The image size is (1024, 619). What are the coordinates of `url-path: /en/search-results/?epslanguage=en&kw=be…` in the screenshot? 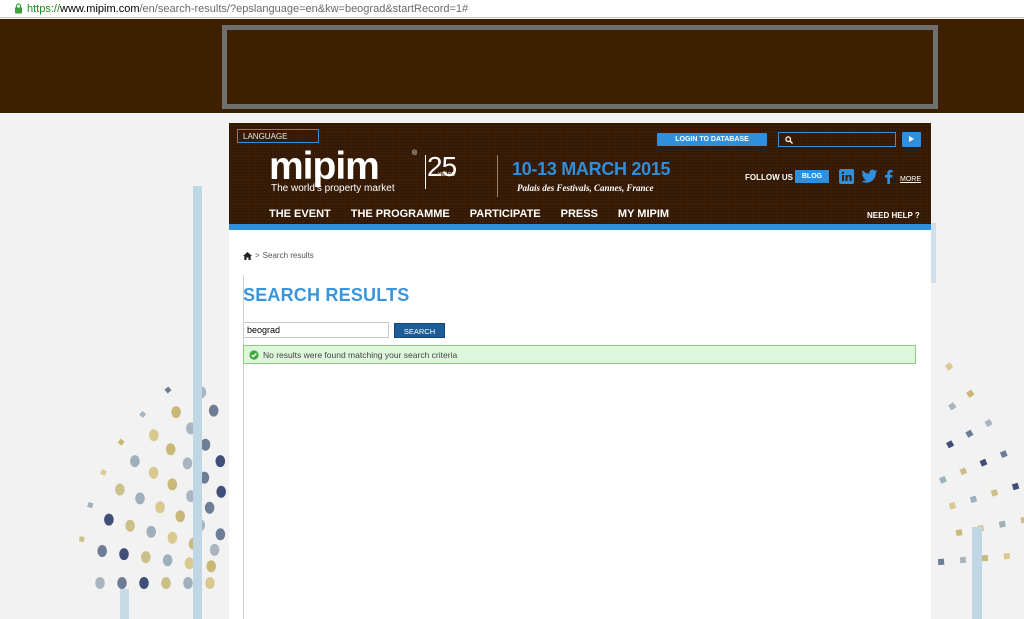 It's located at (304, 8).